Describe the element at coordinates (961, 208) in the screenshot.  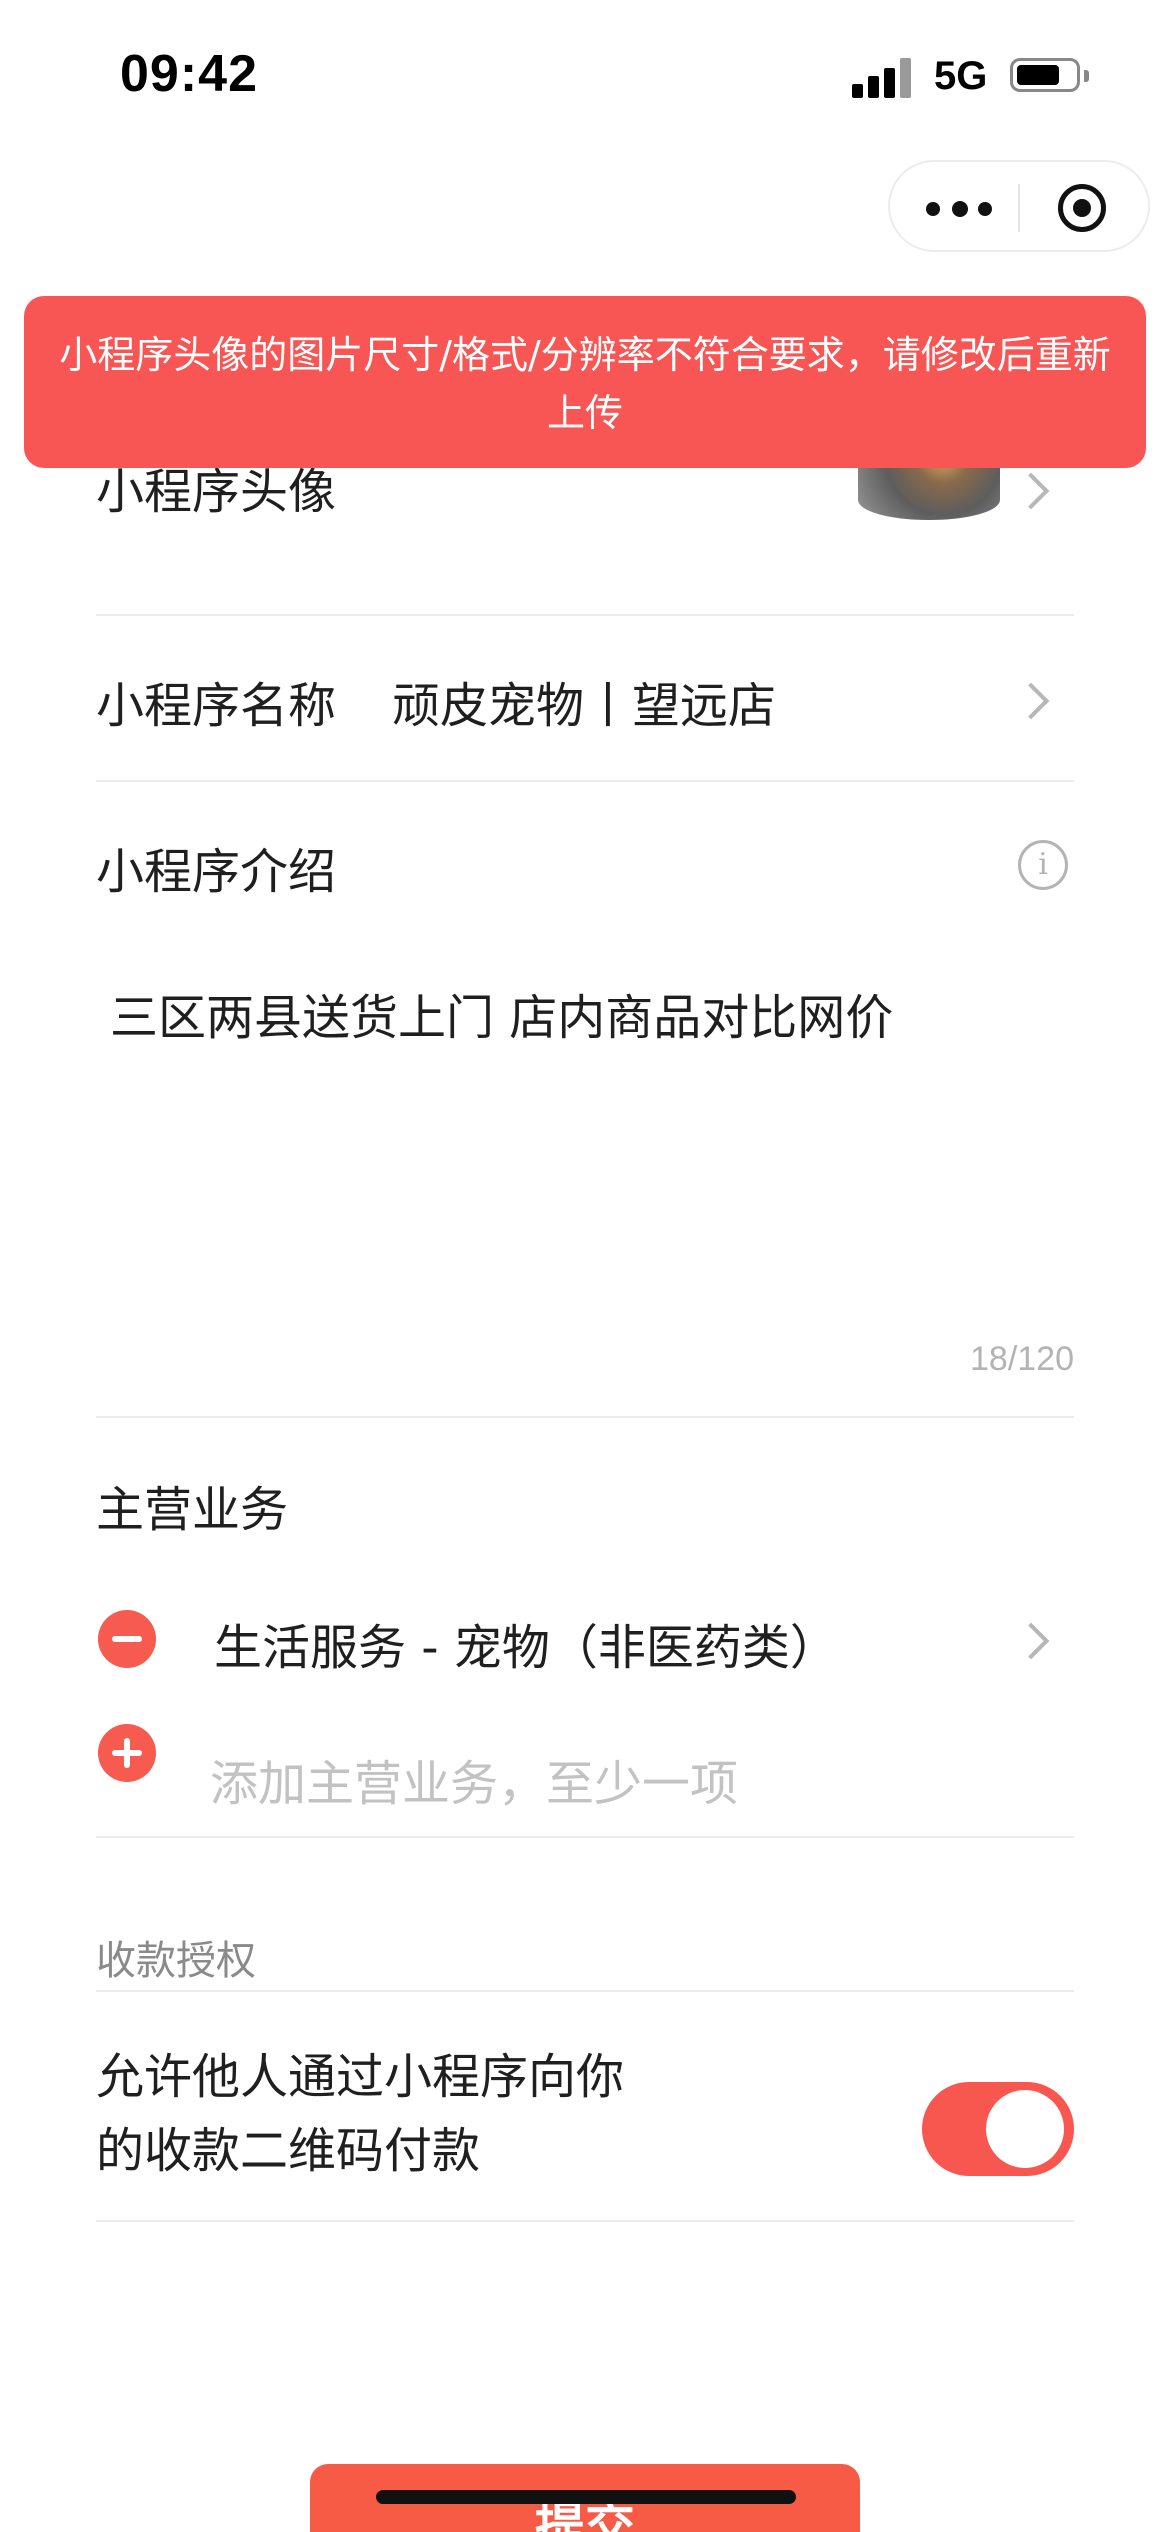
I see `more-icon` at that location.